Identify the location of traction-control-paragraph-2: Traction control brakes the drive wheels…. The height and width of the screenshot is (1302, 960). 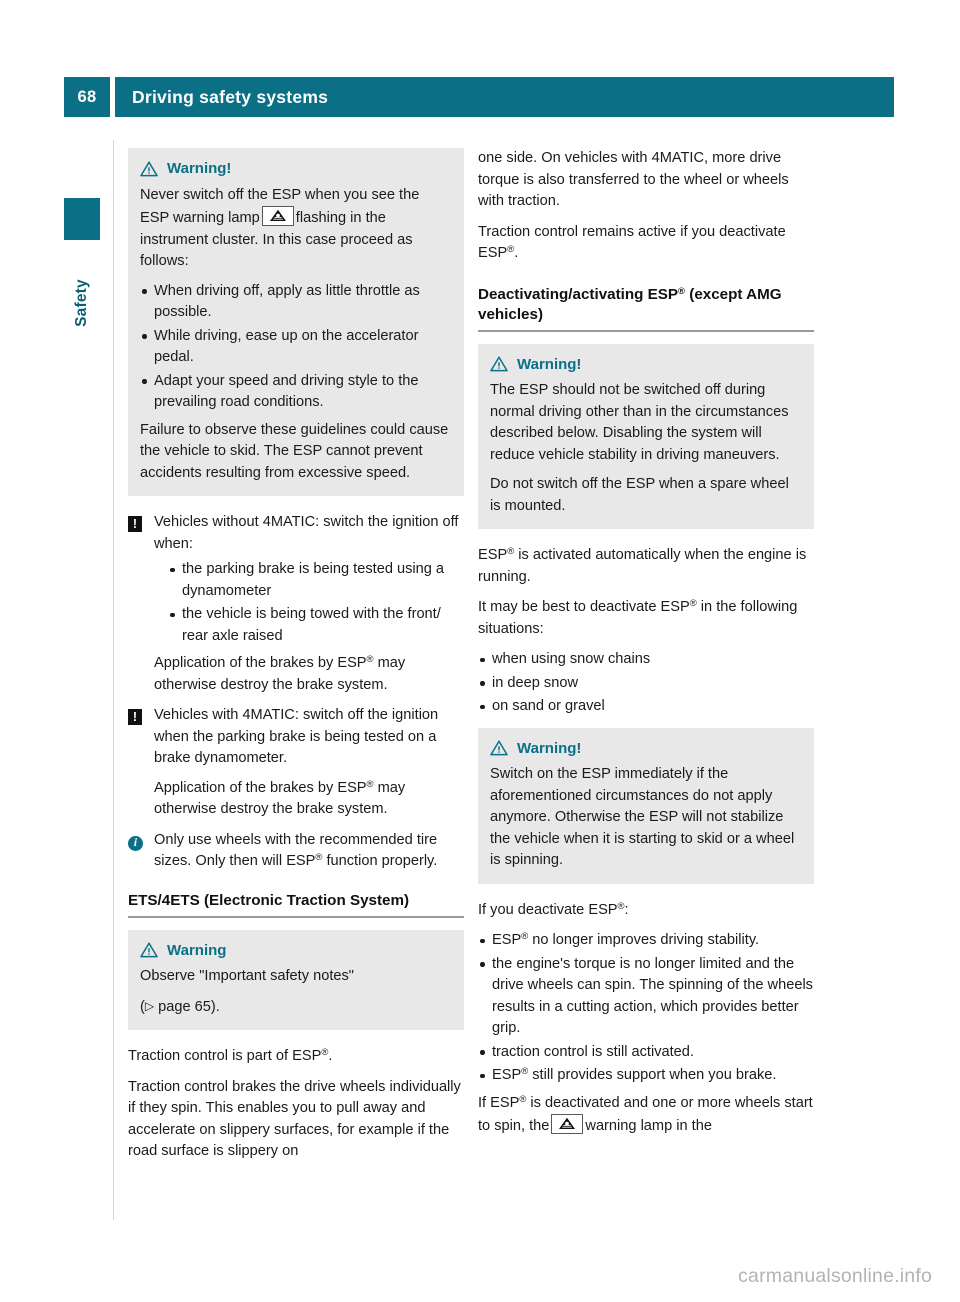
(294, 1119).